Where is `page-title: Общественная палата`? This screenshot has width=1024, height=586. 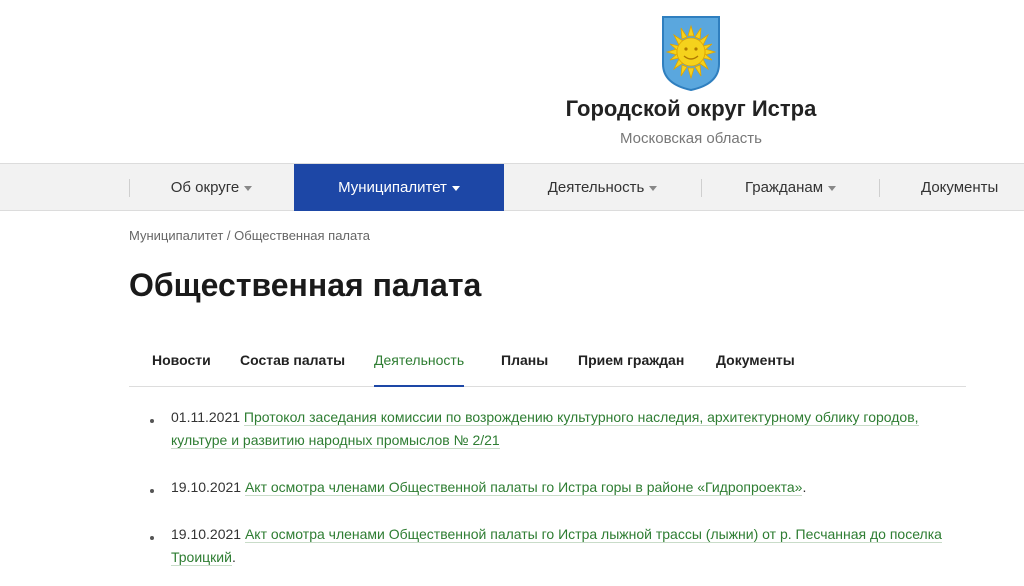 page-title: Общественная палата is located at coordinates (305, 285).